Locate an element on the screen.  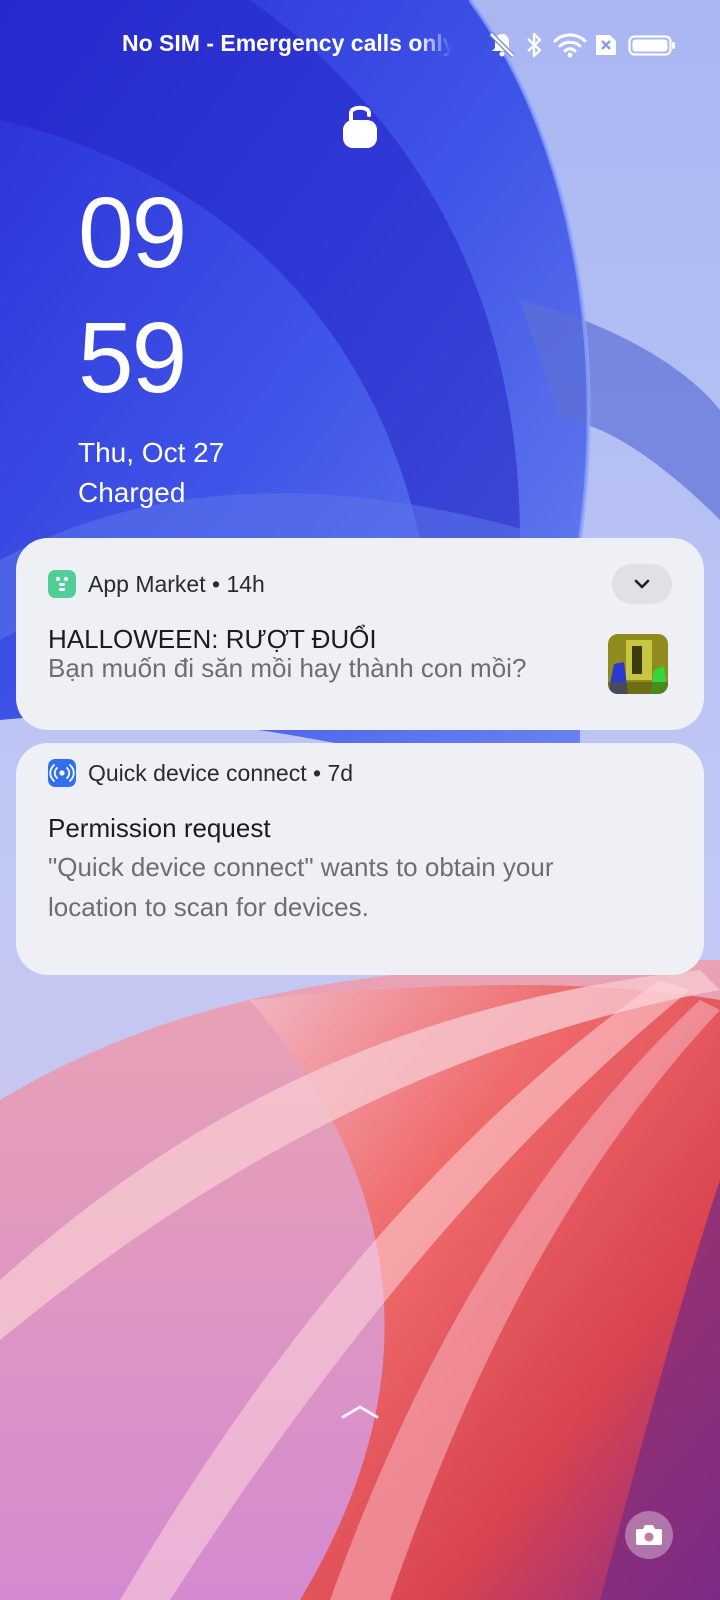
date-text: Thu, Oct 27 is located at coordinates (151, 452).